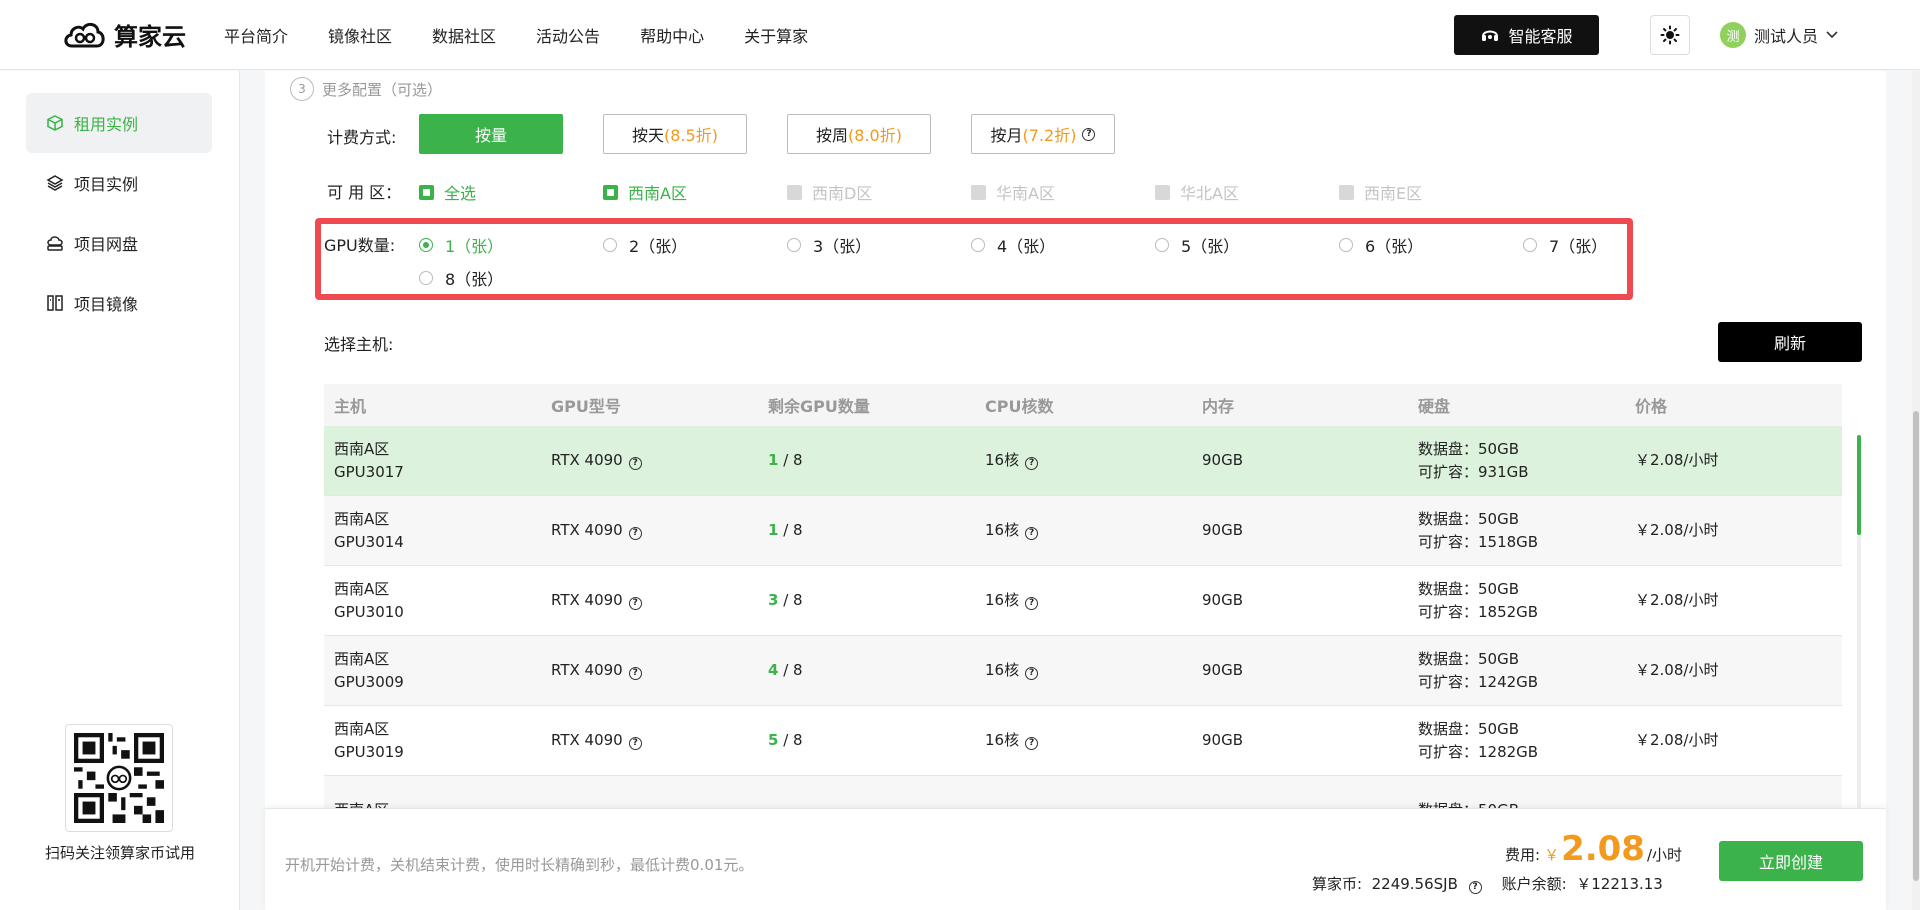 Image resolution: width=1920 pixels, height=910 pixels. I want to click on gpu-count-radio-1: 1（张）, so click(461, 245).